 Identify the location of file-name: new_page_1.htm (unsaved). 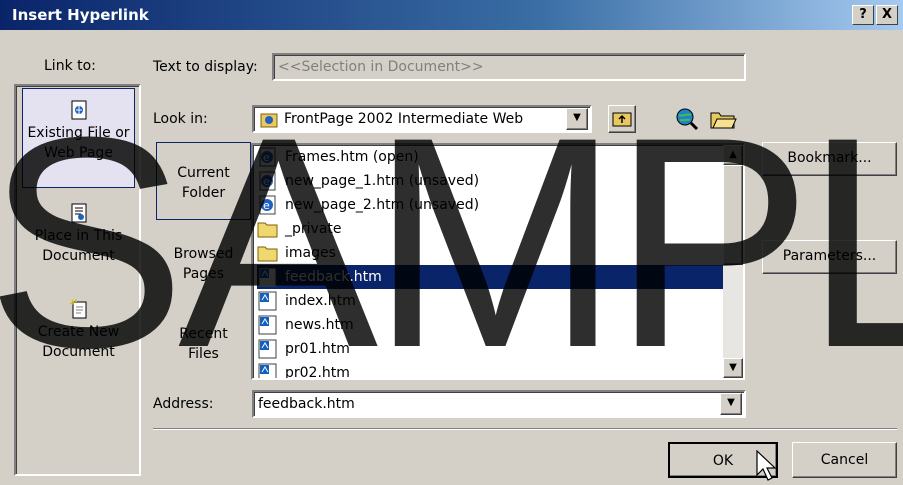
(382, 181).